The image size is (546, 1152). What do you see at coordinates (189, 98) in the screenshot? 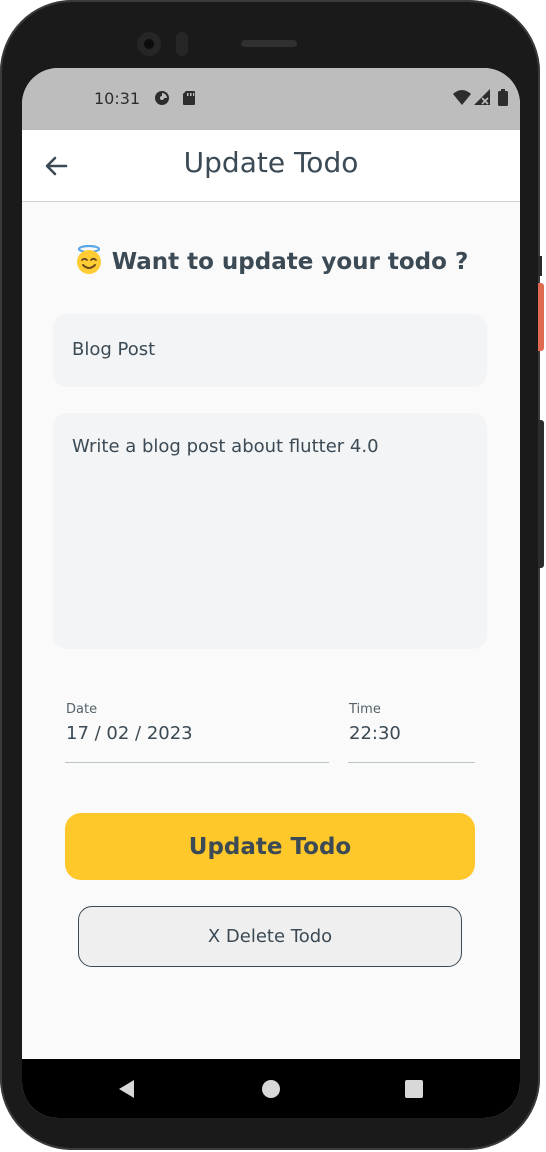
I see `sd-card-icon` at bounding box center [189, 98].